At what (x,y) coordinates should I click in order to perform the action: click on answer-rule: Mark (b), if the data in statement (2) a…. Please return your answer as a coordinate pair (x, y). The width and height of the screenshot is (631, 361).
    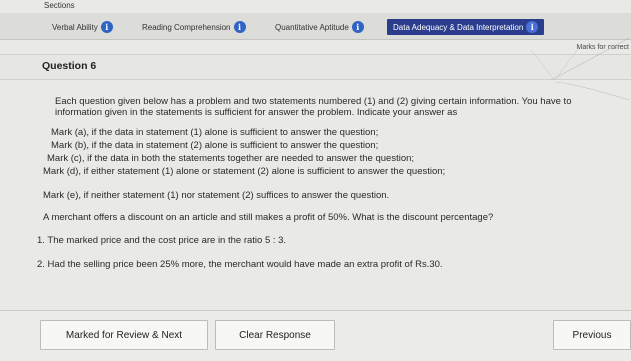
    Looking at the image, I should click on (215, 145).